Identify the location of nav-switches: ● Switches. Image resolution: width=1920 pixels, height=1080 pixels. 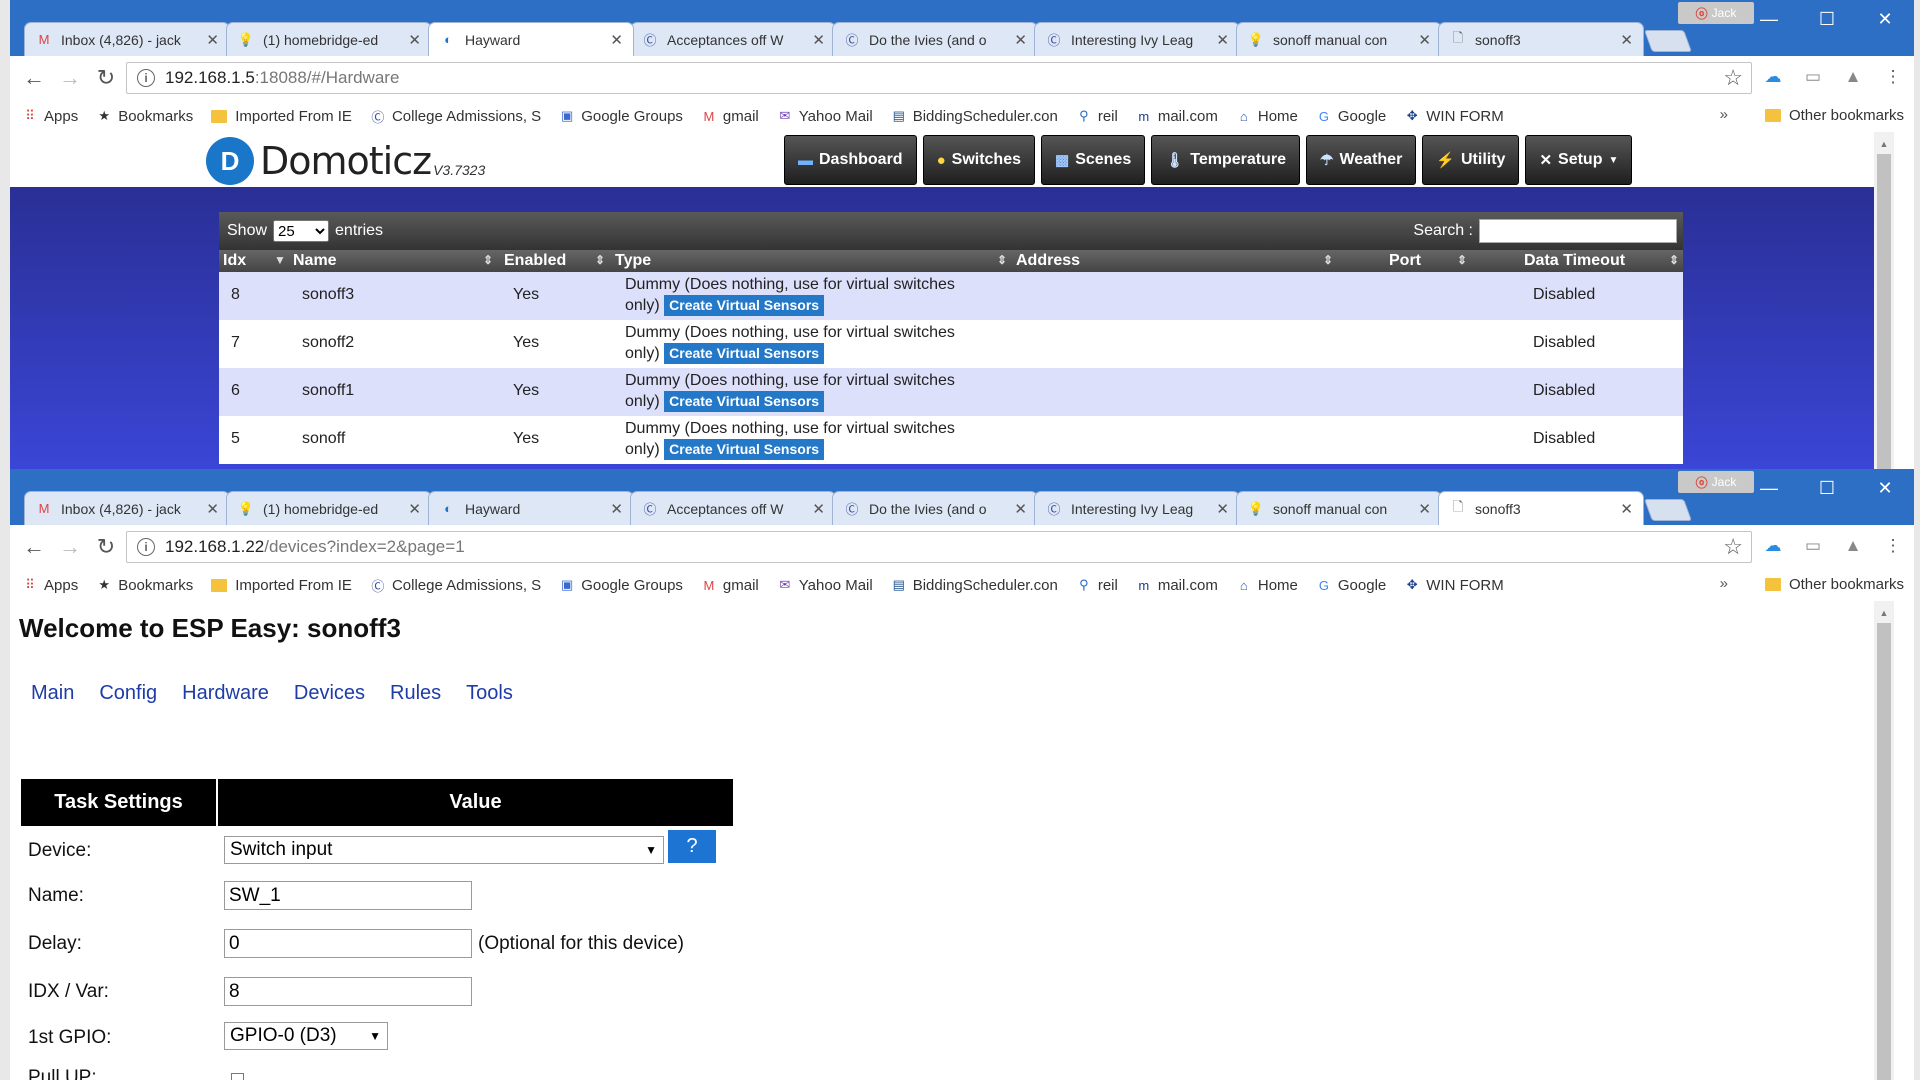
(978, 160).